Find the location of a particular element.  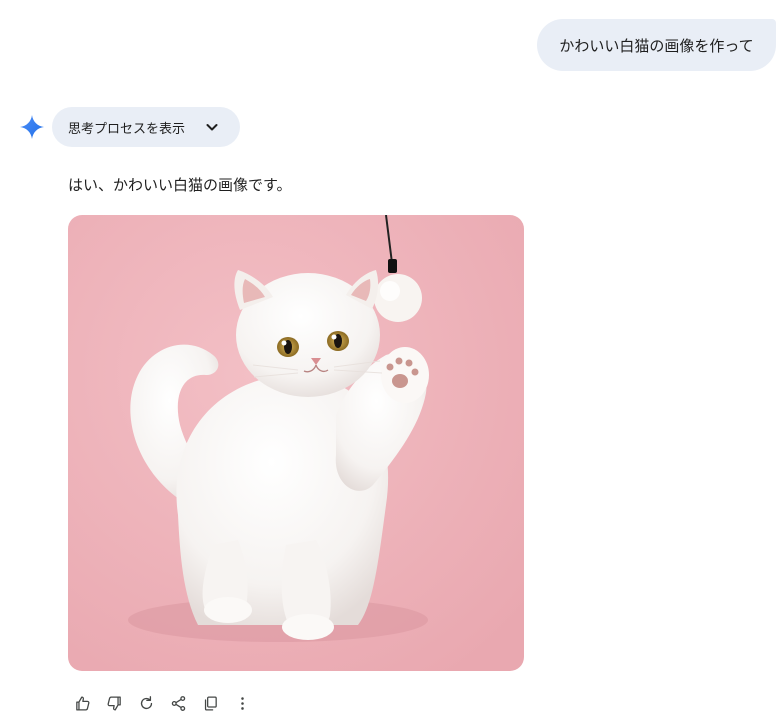

response-actions-bar is located at coordinates (162, 703).